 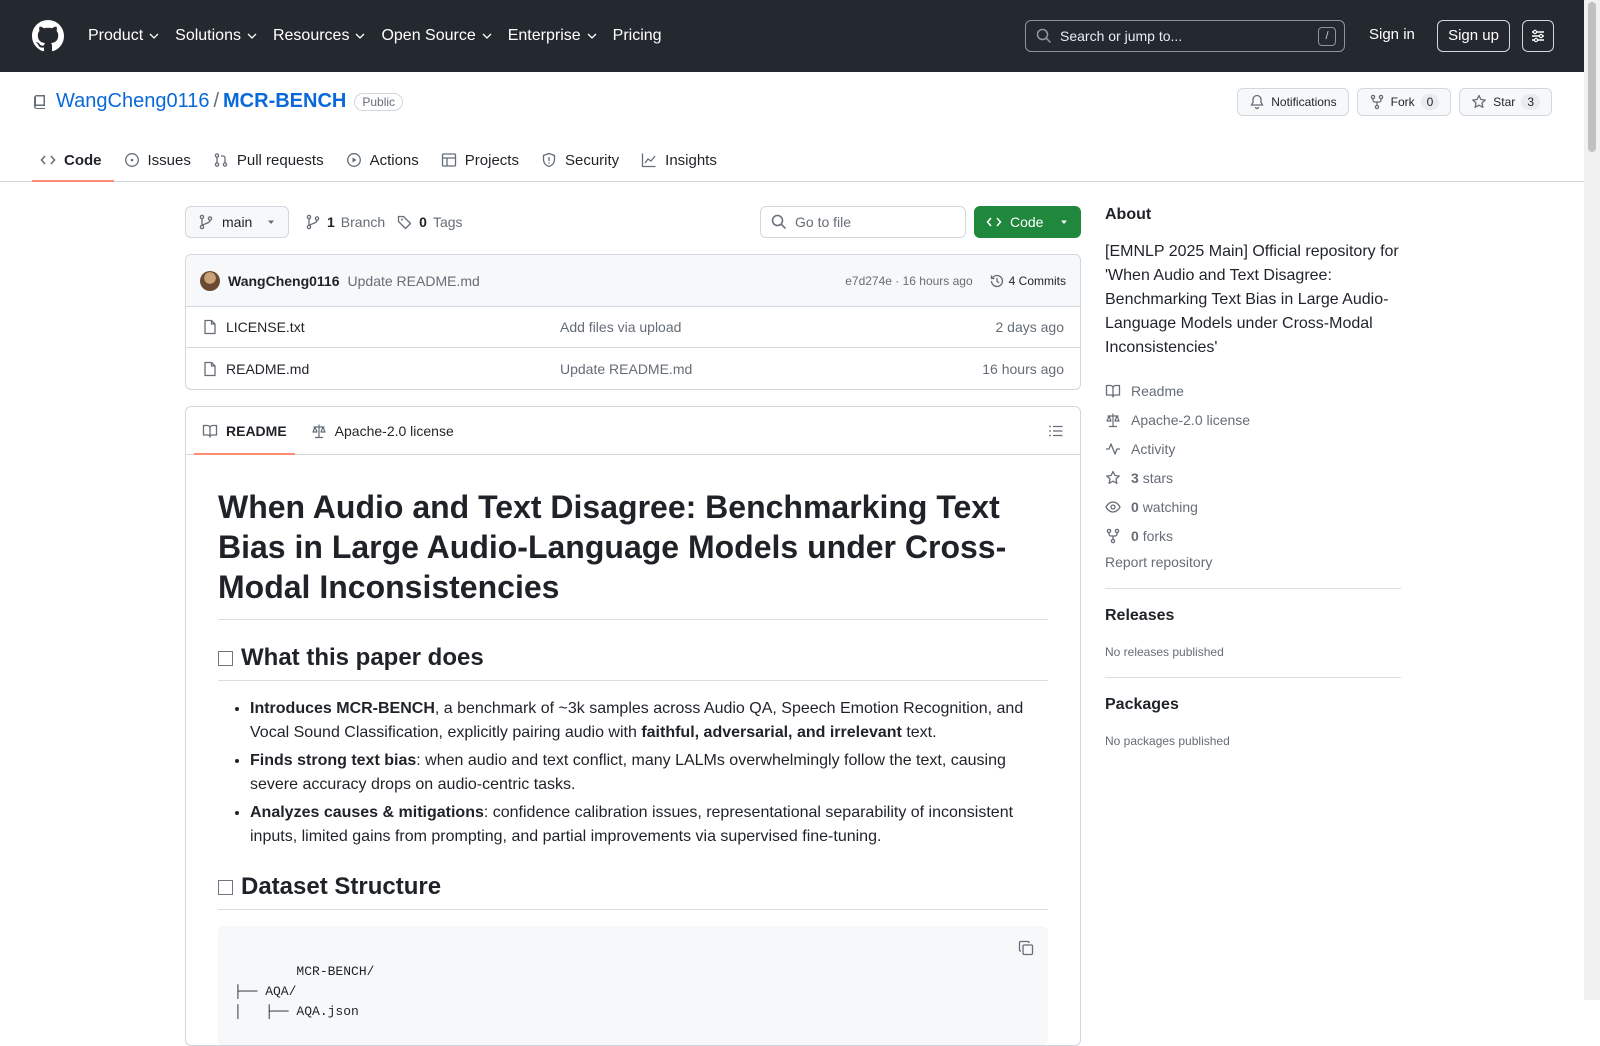 I want to click on play-icon, so click(x=353, y=160).